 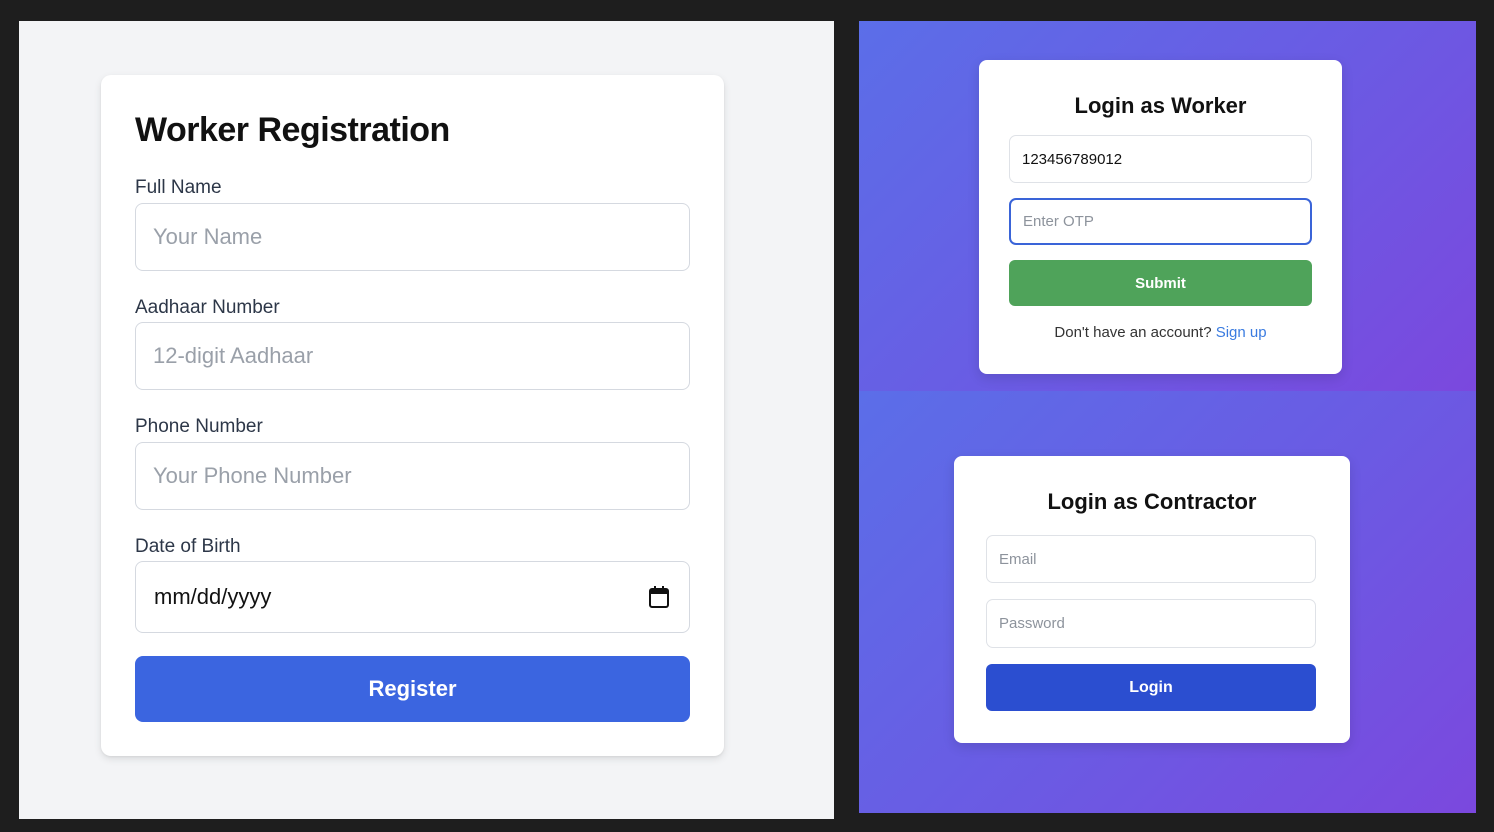 I want to click on contractor-login-title: Login as Contractor, so click(x=1152, y=501).